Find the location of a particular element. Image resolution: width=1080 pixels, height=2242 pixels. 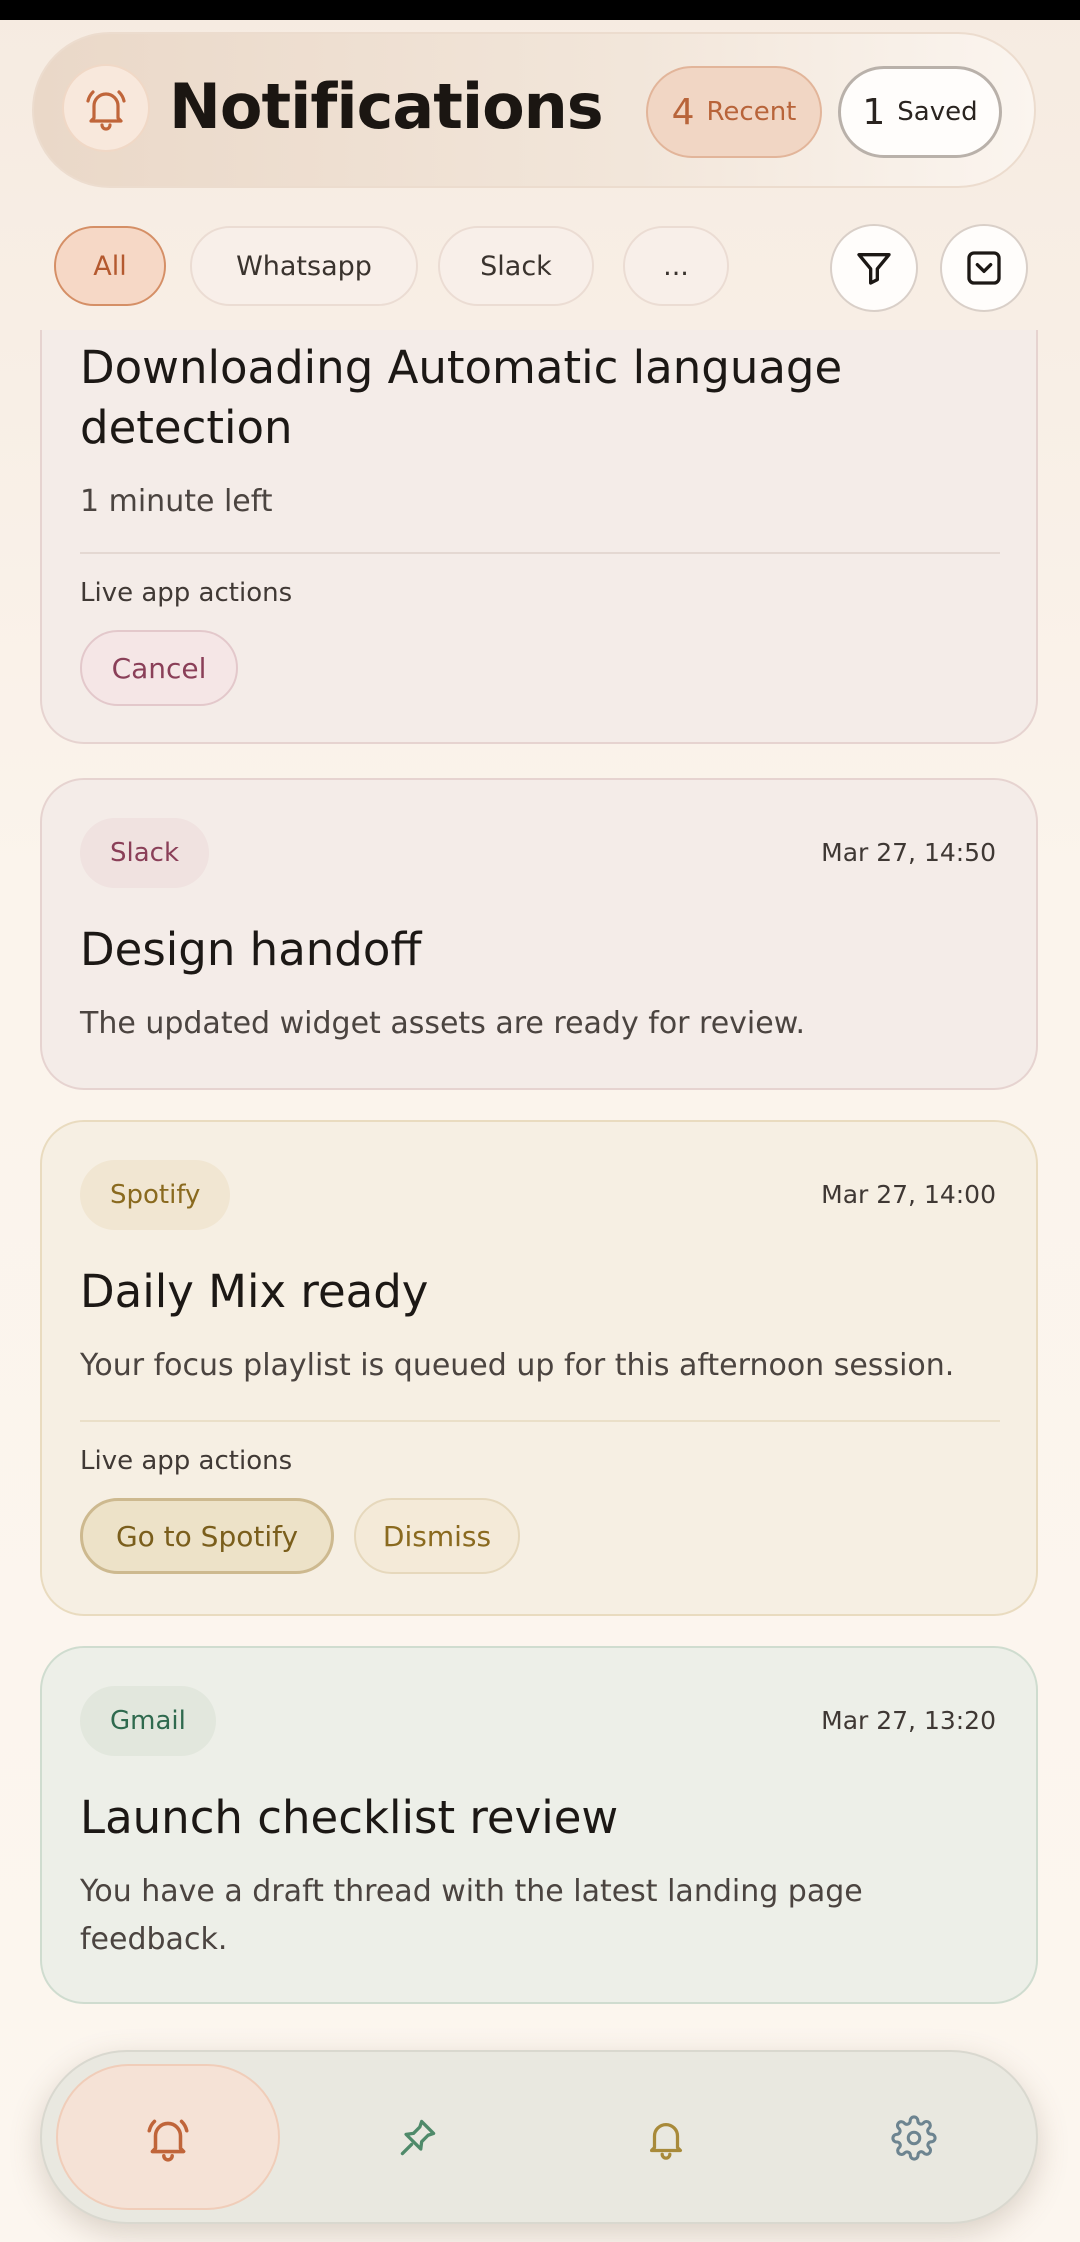

nav-item-alerts is located at coordinates (666, 2138).